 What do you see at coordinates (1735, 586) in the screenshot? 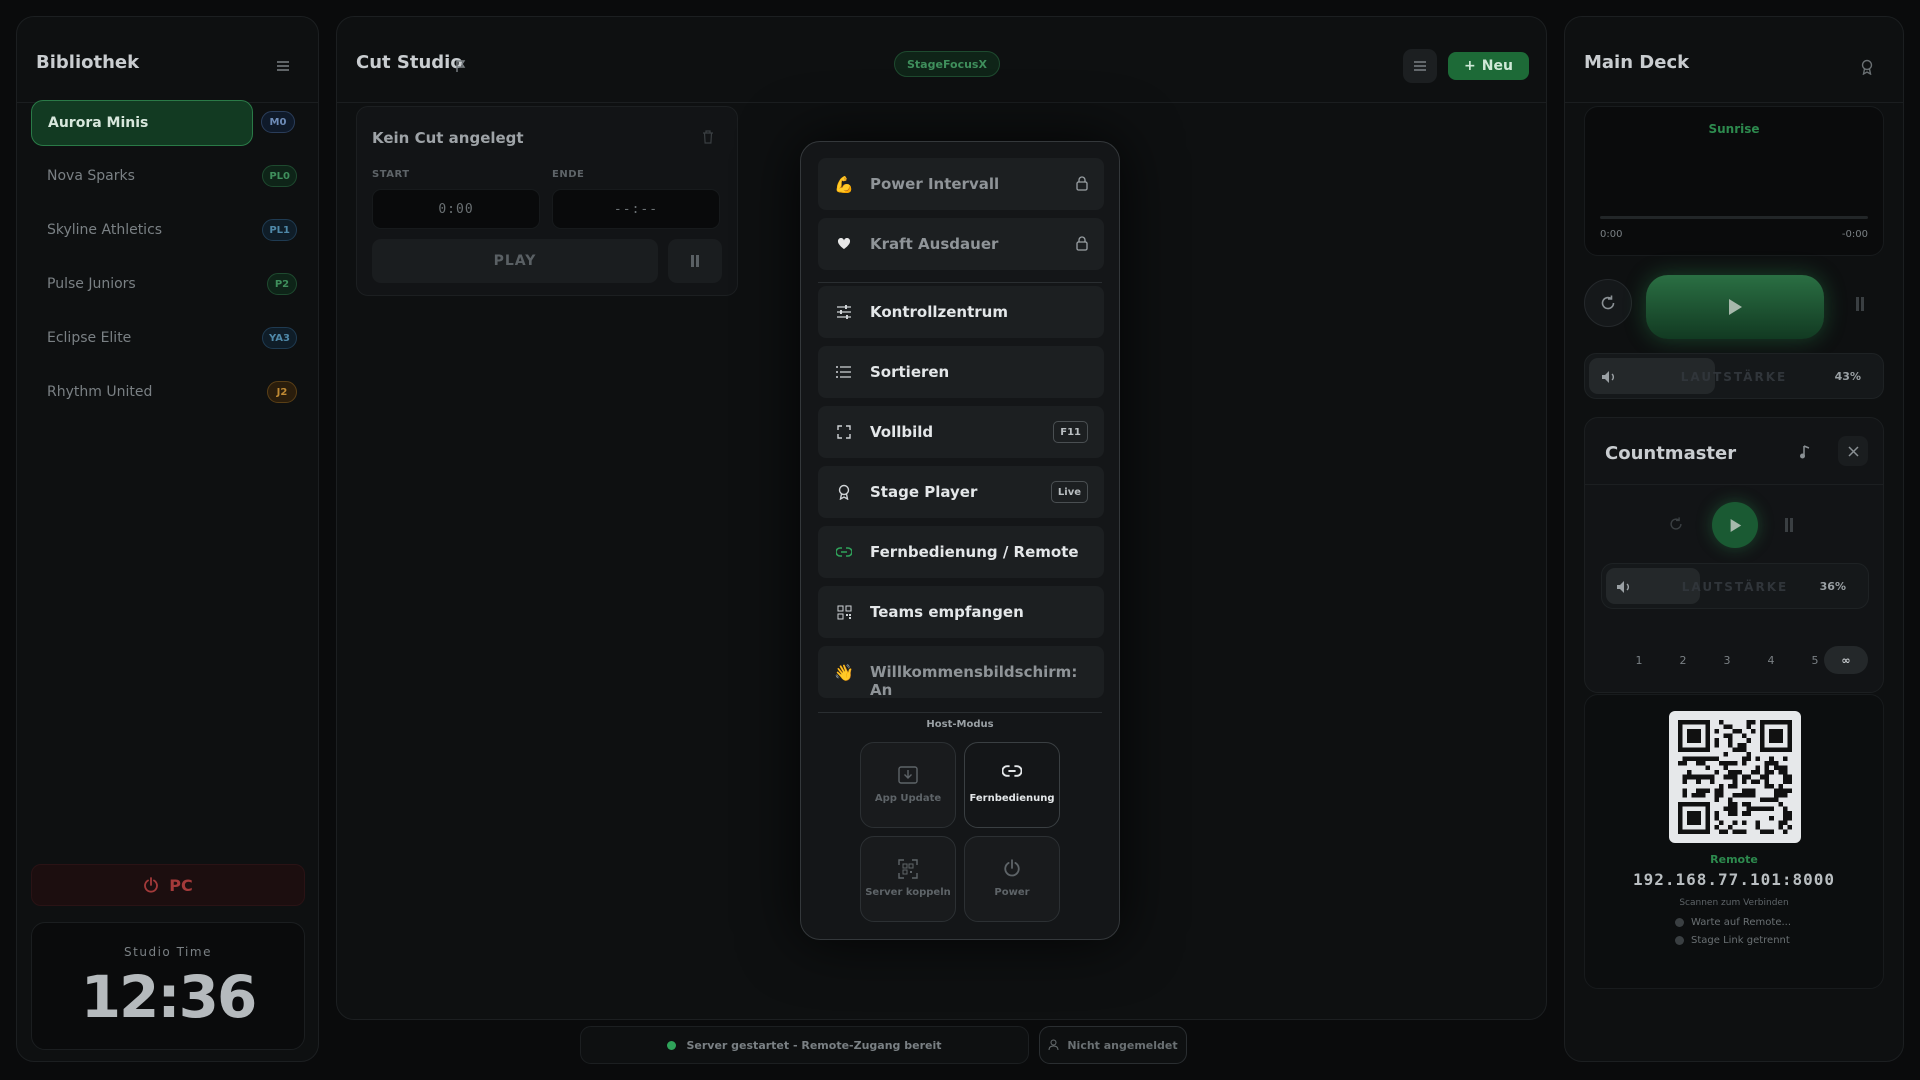
I see `countmaster-volume-slider: LAUTSTÄRKE 36%` at bounding box center [1735, 586].